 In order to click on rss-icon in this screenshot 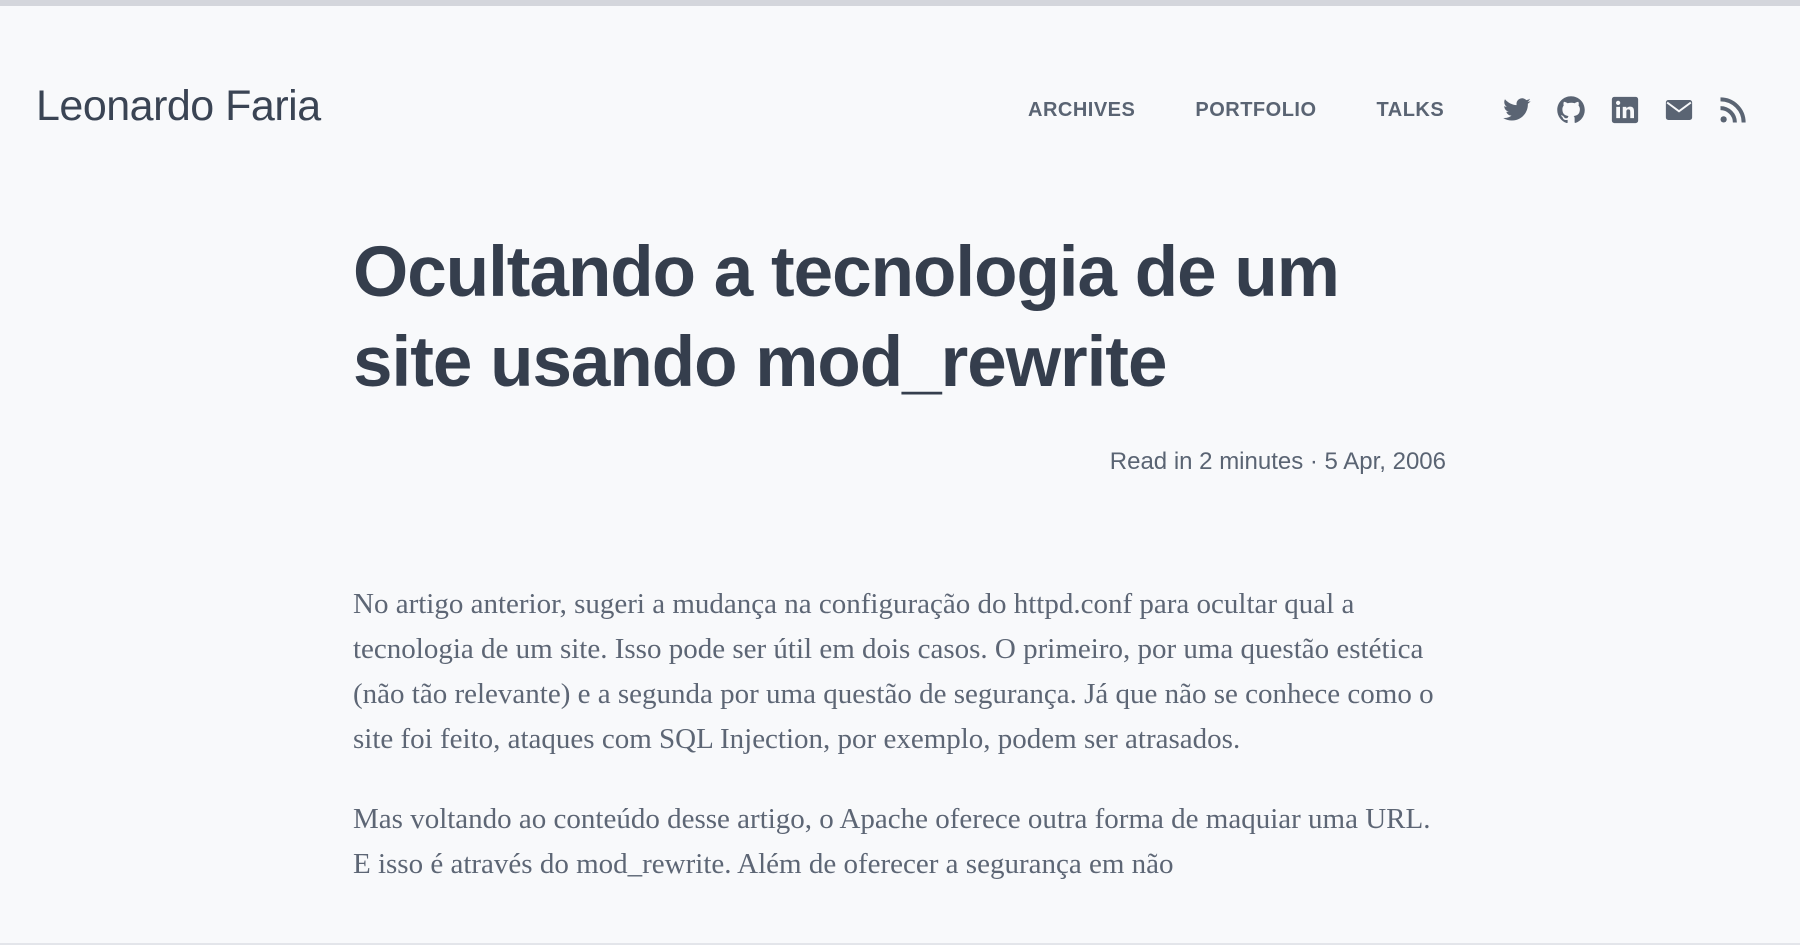, I will do `click(1733, 110)`.